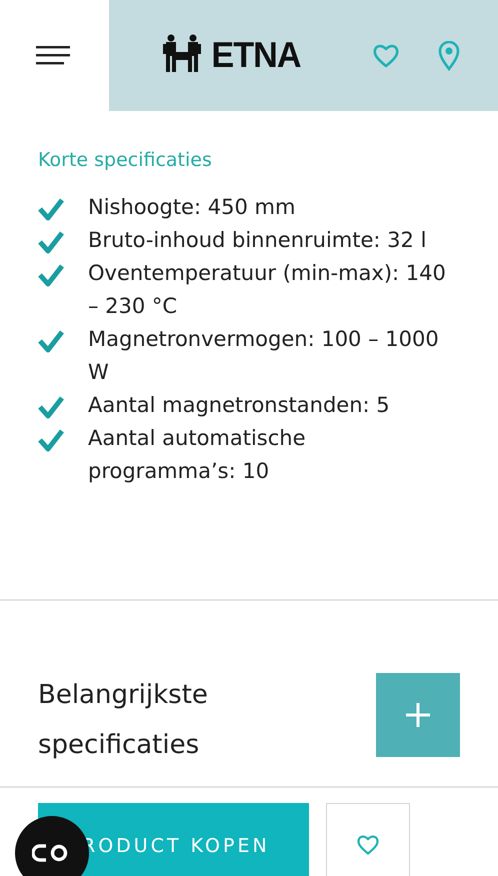 The image size is (498, 876). I want to click on expand-button, so click(418, 715).